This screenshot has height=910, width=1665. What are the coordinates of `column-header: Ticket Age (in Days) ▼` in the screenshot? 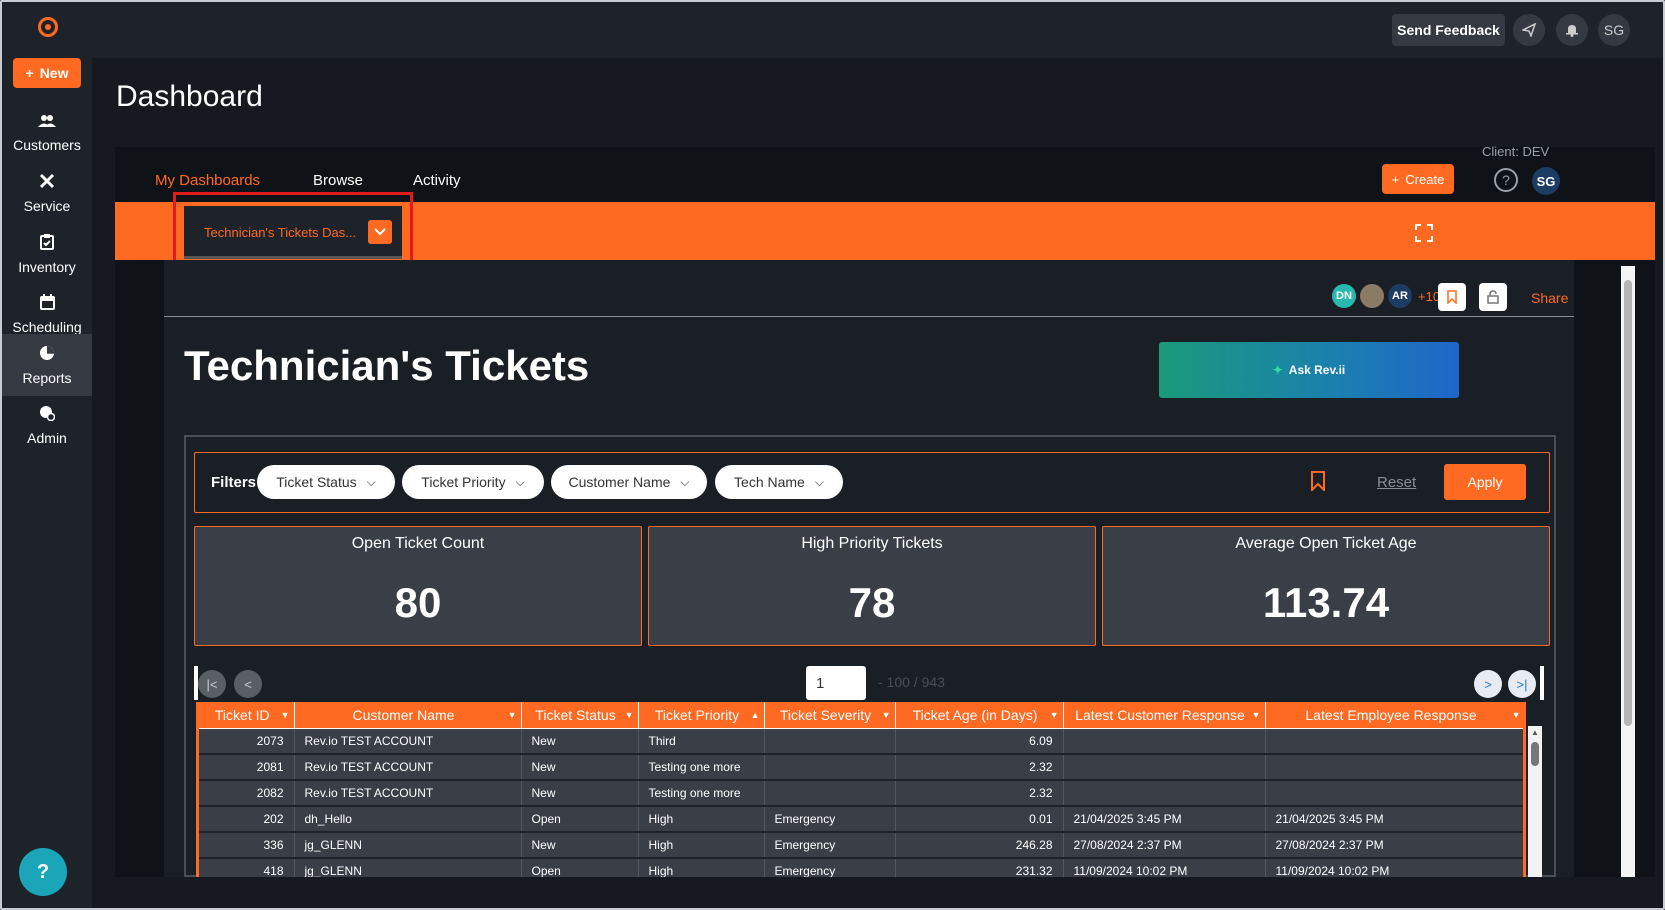 It's located at (979, 715).